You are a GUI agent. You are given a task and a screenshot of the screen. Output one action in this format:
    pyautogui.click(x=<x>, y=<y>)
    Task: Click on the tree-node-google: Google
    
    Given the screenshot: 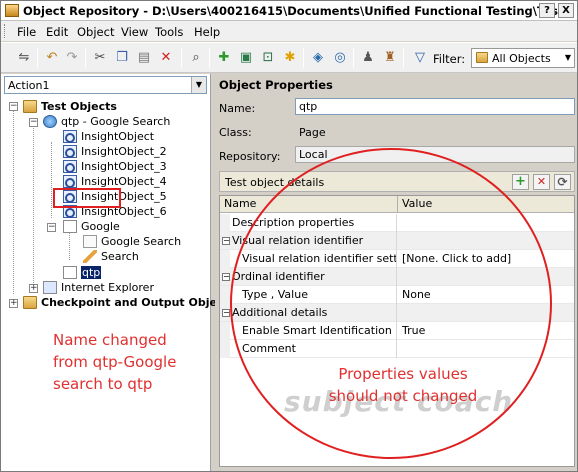 What is the action you would take?
    pyautogui.click(x=91, y=226)
    